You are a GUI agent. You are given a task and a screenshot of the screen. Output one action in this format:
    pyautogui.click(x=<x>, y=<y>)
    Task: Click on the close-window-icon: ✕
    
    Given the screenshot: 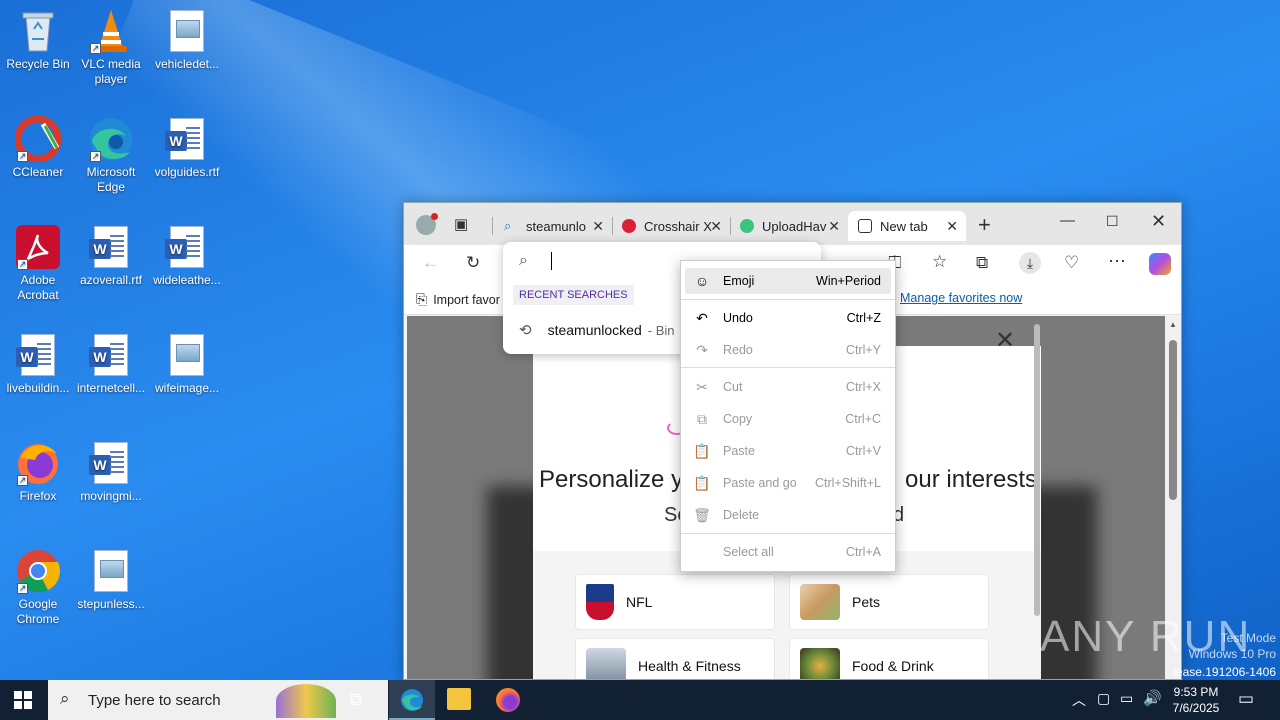 What is the action you would take?
    pyautogui.click(x=1158, y=221)
    